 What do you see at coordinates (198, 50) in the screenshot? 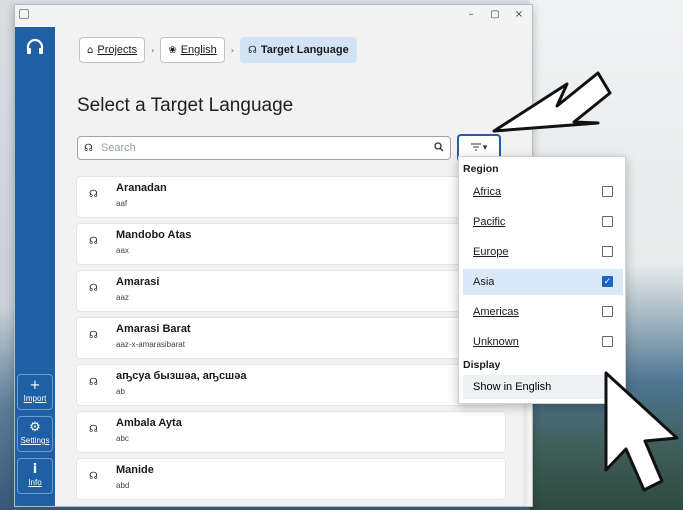
I see `breadcrumb-english-label: English` at bounding box center [198, 50].